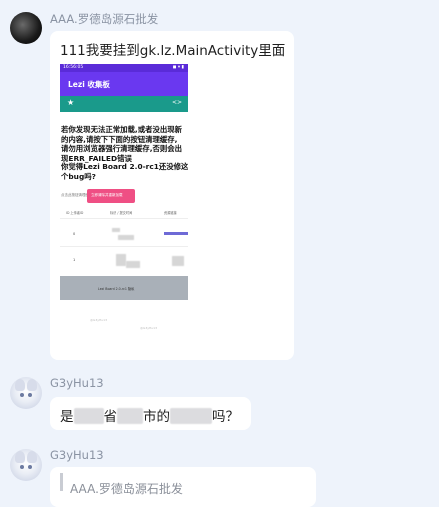  Describe the element at coordinates (122, 148) in the screenshot. I see `warning-line: 请勿用浏览器强行清理缓存,否则会出` at that location.